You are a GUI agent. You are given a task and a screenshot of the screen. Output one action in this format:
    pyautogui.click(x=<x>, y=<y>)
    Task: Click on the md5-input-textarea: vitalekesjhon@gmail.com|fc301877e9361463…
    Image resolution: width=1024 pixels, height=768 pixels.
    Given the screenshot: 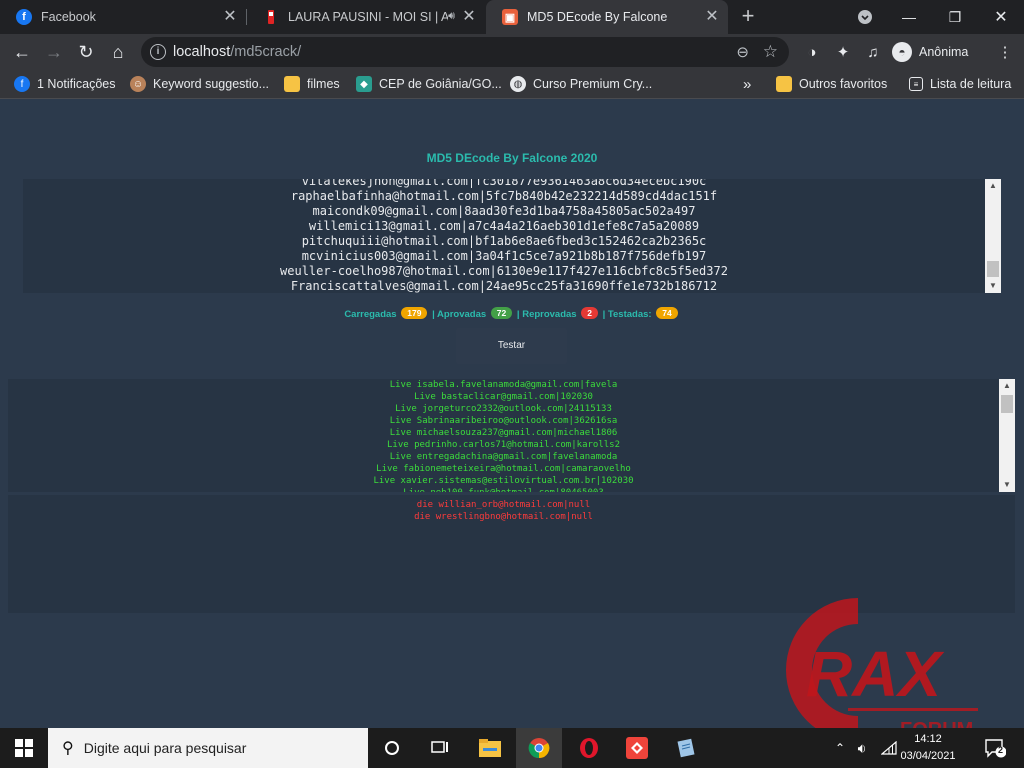 What is the action you would take?
    pyautogui.click(x=512, y=236)
    